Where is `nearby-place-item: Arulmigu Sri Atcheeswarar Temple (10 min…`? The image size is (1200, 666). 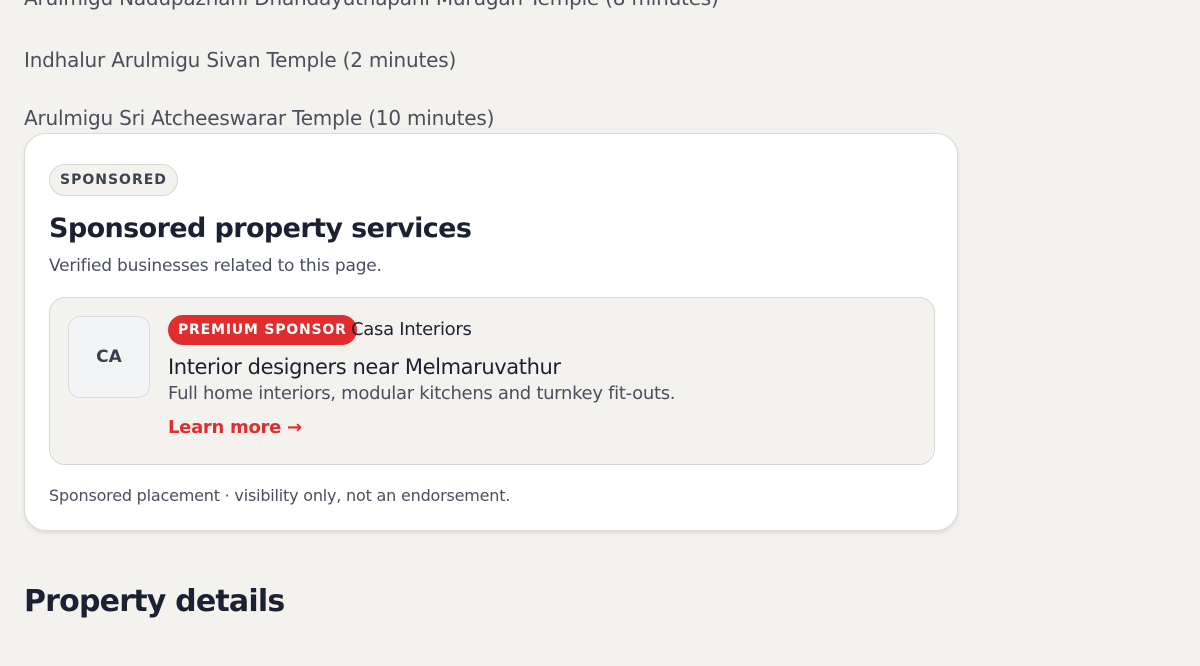
nearby-place-item: Arulmigu Sri Atcheeswarar Temple (10 min… is located at coordinates (259, 118).